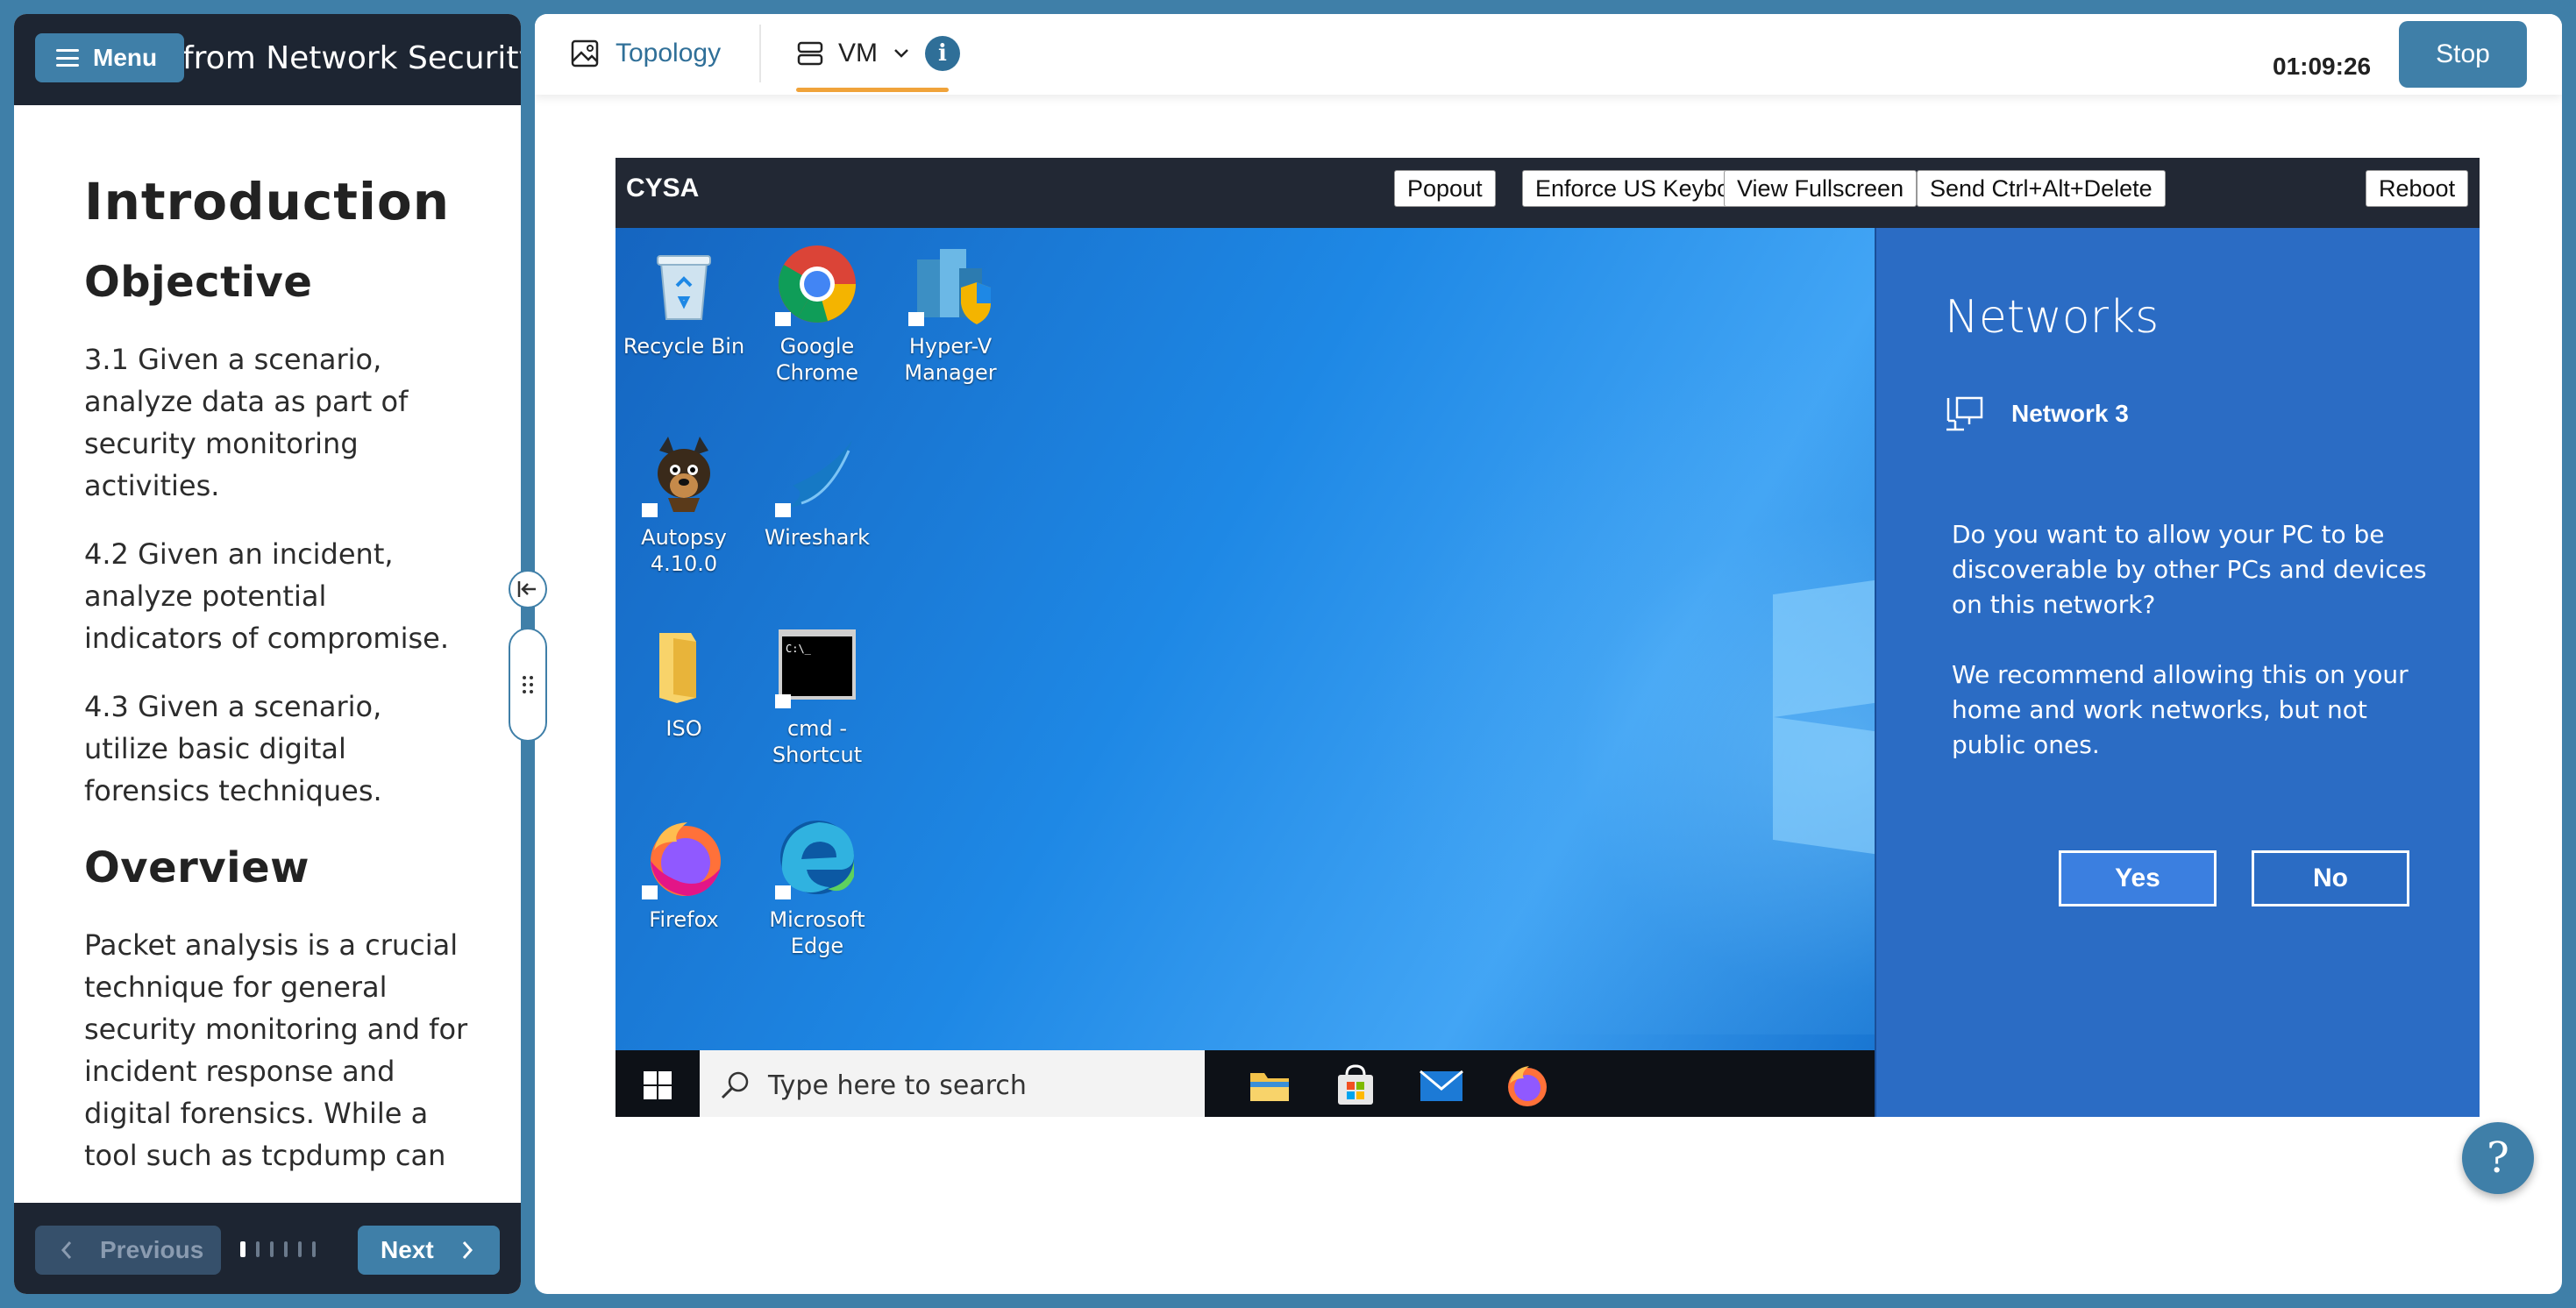 The image size is (2576, 1308). I want to click on mail-icon, so click(1441, 1085).